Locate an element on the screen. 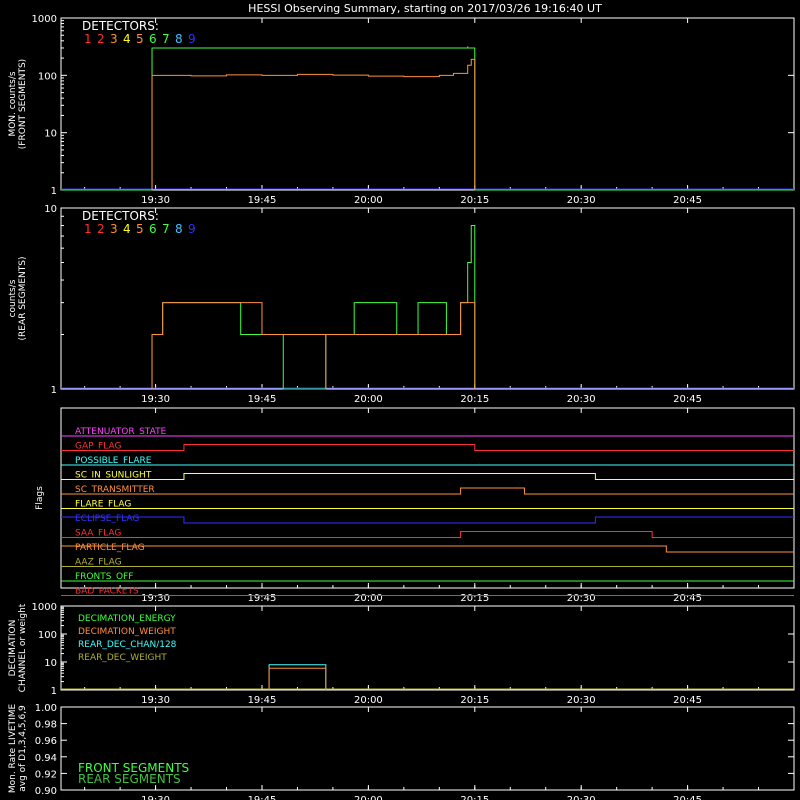 The height and width of the screenshot is (800, 800). rear-legend-item: 3 is located at coordinates (114, 229).